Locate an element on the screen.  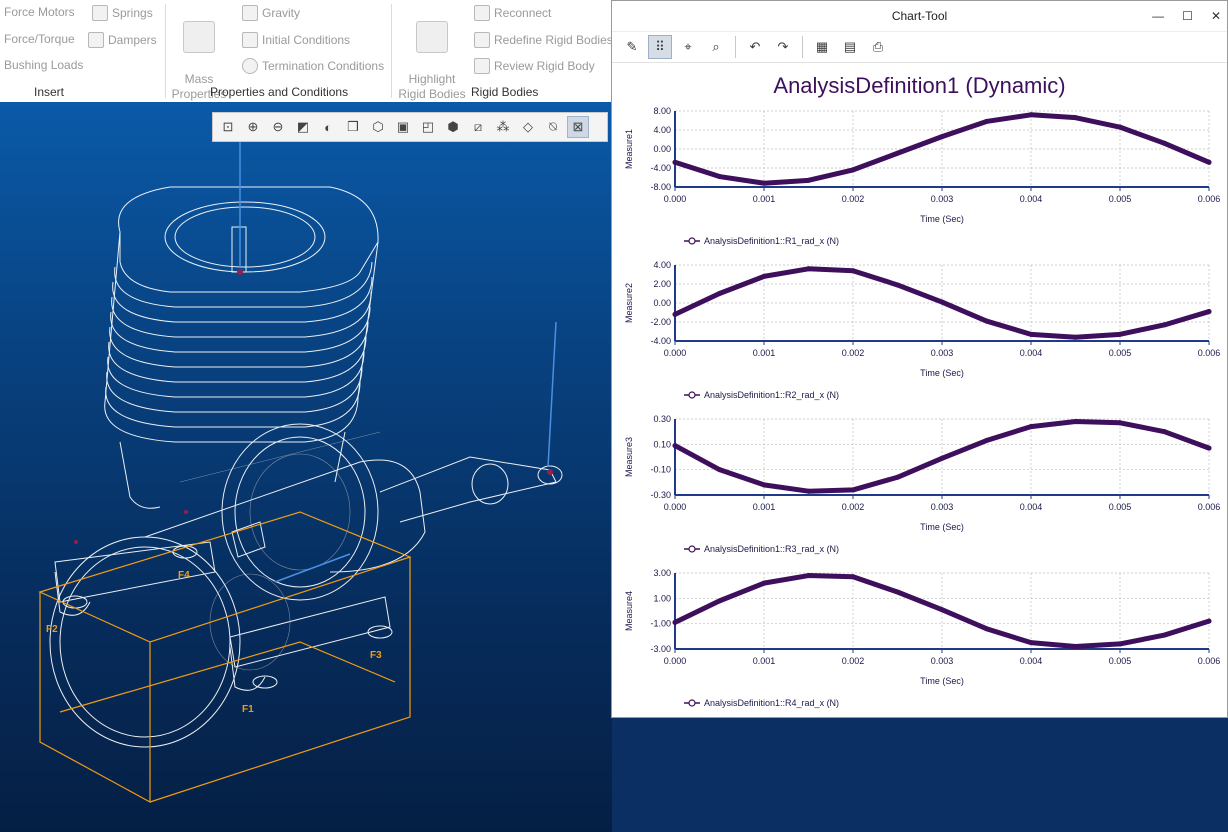
ribbon-separator is located at coordinates (391, 51).